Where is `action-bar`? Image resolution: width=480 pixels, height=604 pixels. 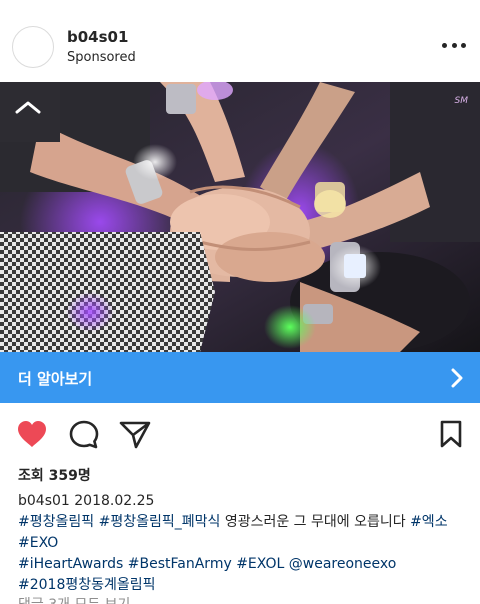
action-bar is located at coordinates (240, 432).